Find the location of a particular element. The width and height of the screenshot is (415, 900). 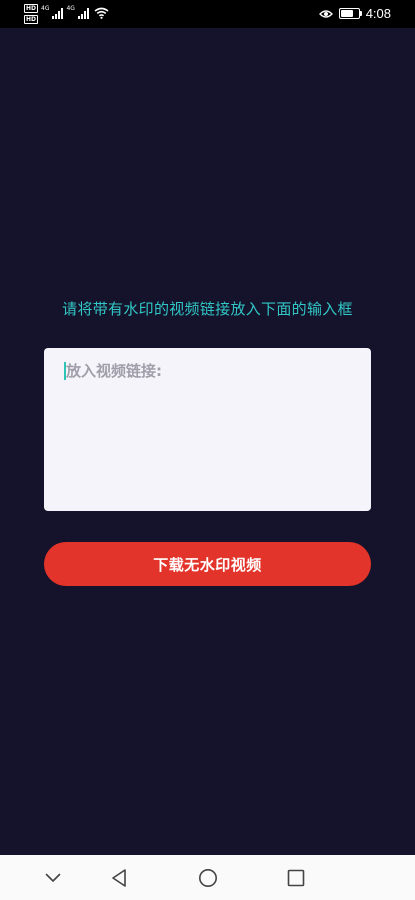

instruction-text: 请将带有水印的视频链接放入下面的输入框 is located at coordinates (207, 309).